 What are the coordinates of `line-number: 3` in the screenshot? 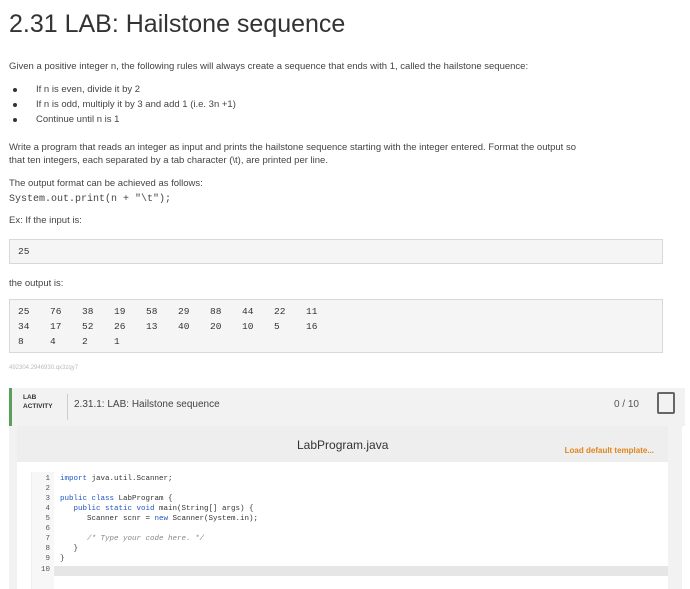 It's located at (47, 499).